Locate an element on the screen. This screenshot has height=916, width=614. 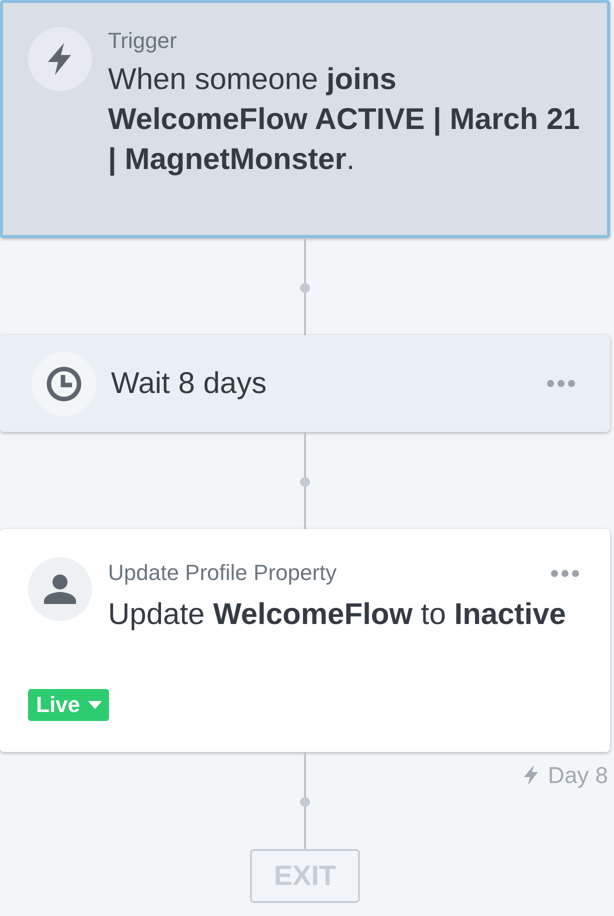
step-description: Update WelcomeFlow to Inactive is located at coordinates (337, 615).